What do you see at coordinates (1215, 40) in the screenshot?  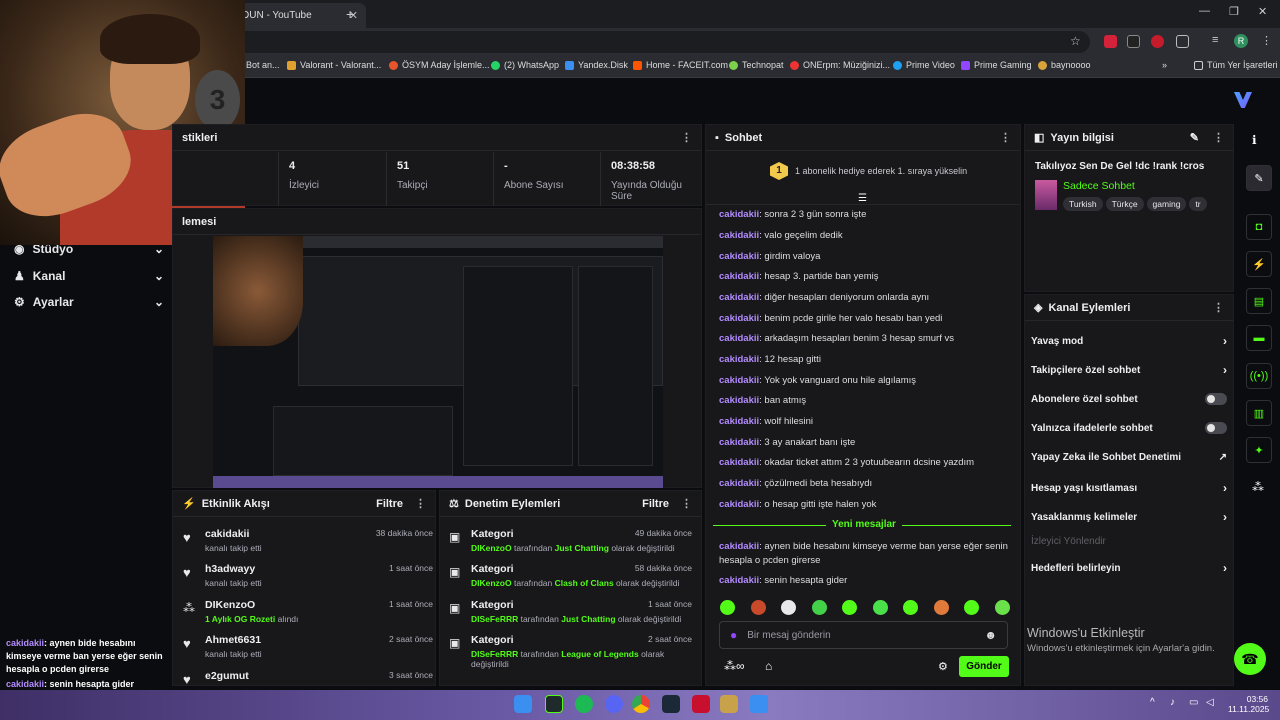 I see `media-icon: ≡` at bounding box center [1215, 40].